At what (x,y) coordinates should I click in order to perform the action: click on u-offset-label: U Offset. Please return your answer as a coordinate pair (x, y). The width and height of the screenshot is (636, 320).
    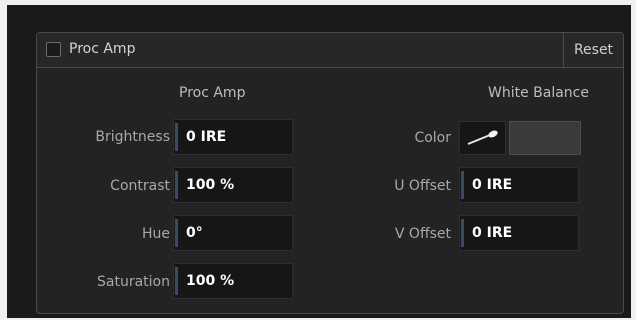
    Looking at the image, I should click on (422, 186).